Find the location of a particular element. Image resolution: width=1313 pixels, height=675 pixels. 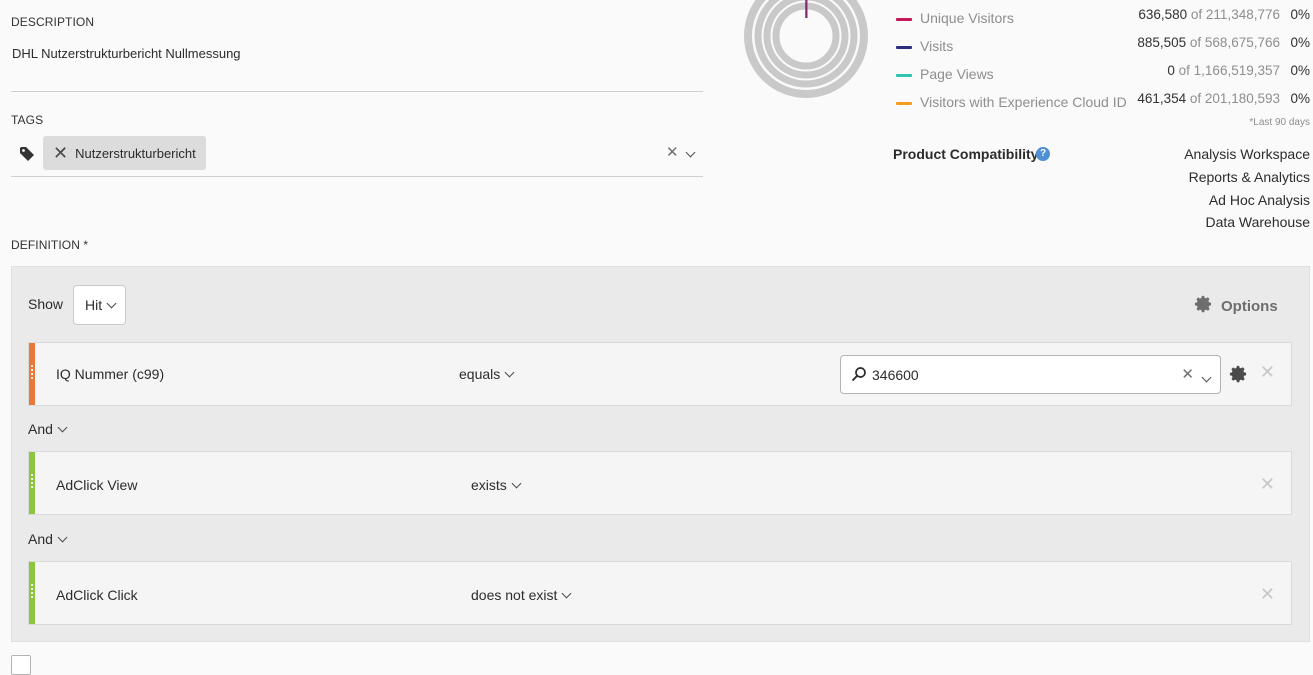

stat-value: 461,354 of 201,180,593 is located at coordinates (1208, 98).